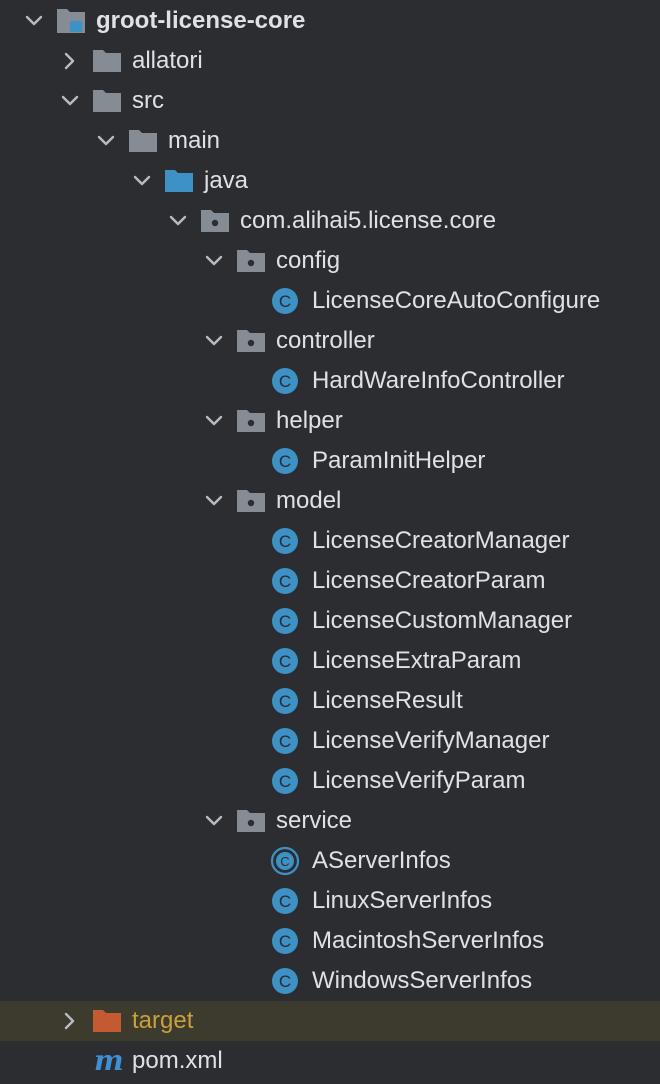 This screenshot has width=660, height=1084. I want to click on tree-item-target: target, so click(330, 1021).